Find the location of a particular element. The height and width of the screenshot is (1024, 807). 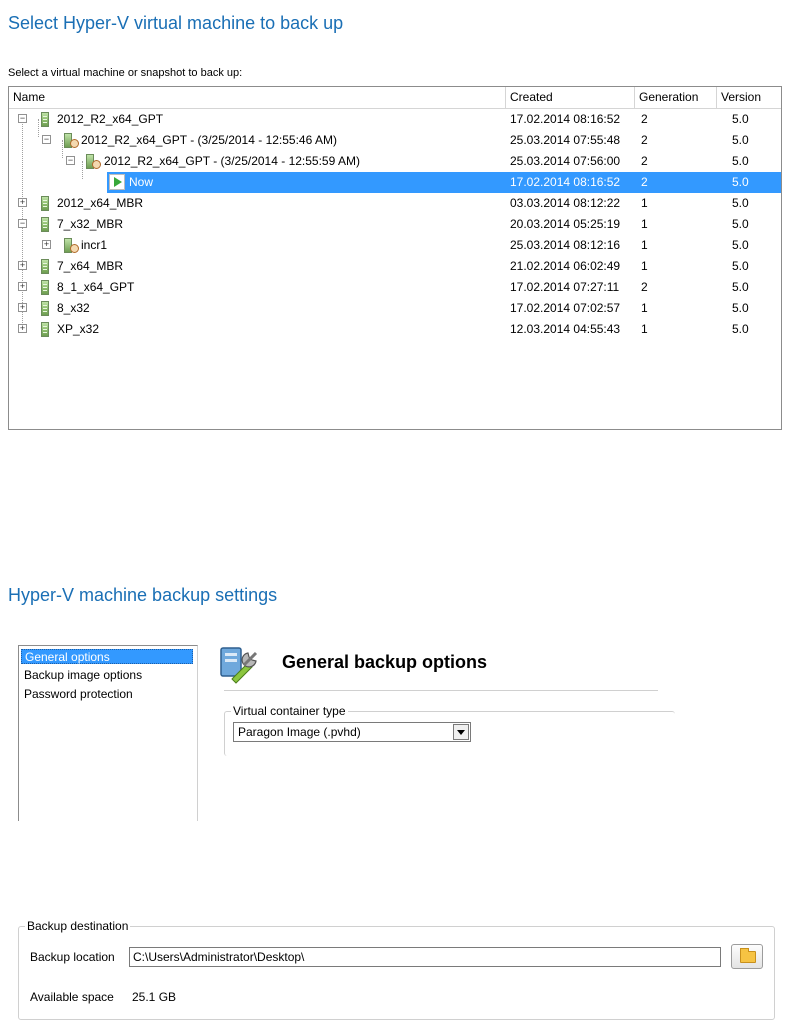

vm-row: + 8_1_x64_GPT 17.02.2014 07:27:11 2 5.0 is located at coordinates (395, 287).